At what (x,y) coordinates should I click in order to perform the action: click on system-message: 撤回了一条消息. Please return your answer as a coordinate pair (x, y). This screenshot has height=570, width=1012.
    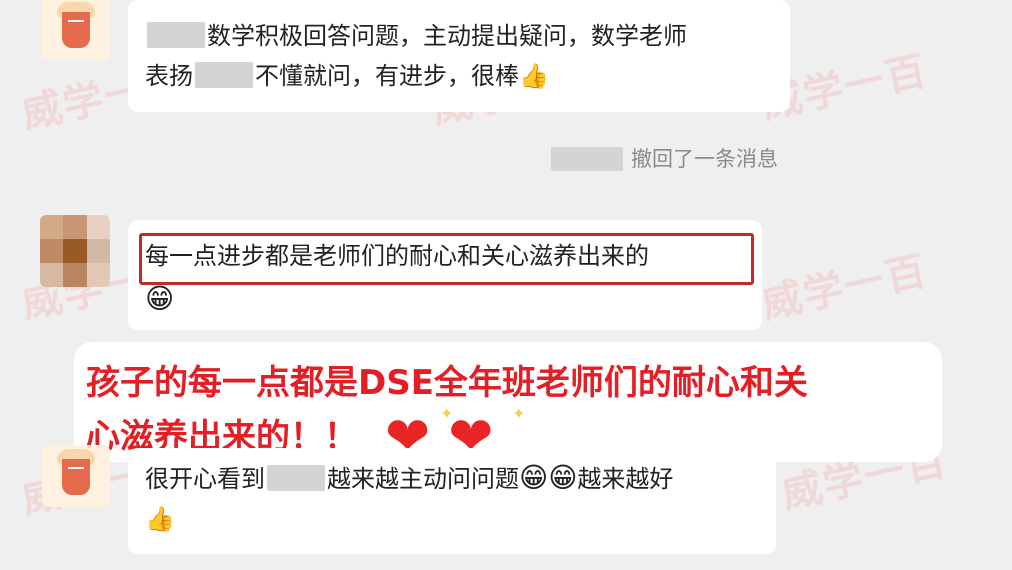
    Looking at the image, I should click on (663, 159).